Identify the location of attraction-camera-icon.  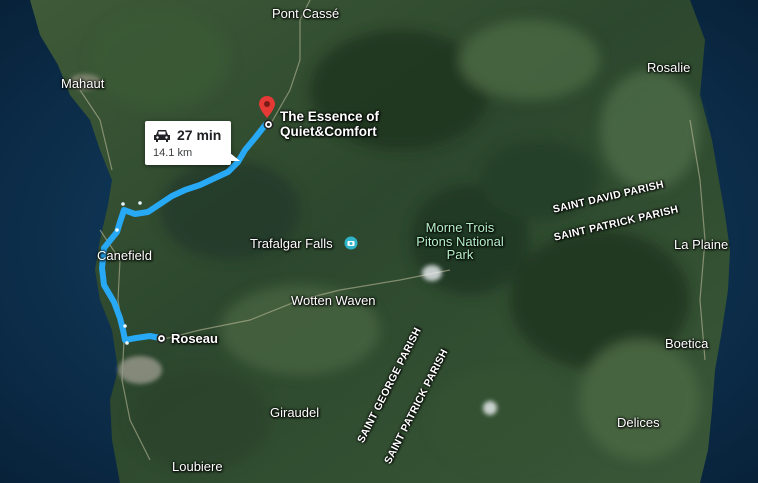
(351, 243).